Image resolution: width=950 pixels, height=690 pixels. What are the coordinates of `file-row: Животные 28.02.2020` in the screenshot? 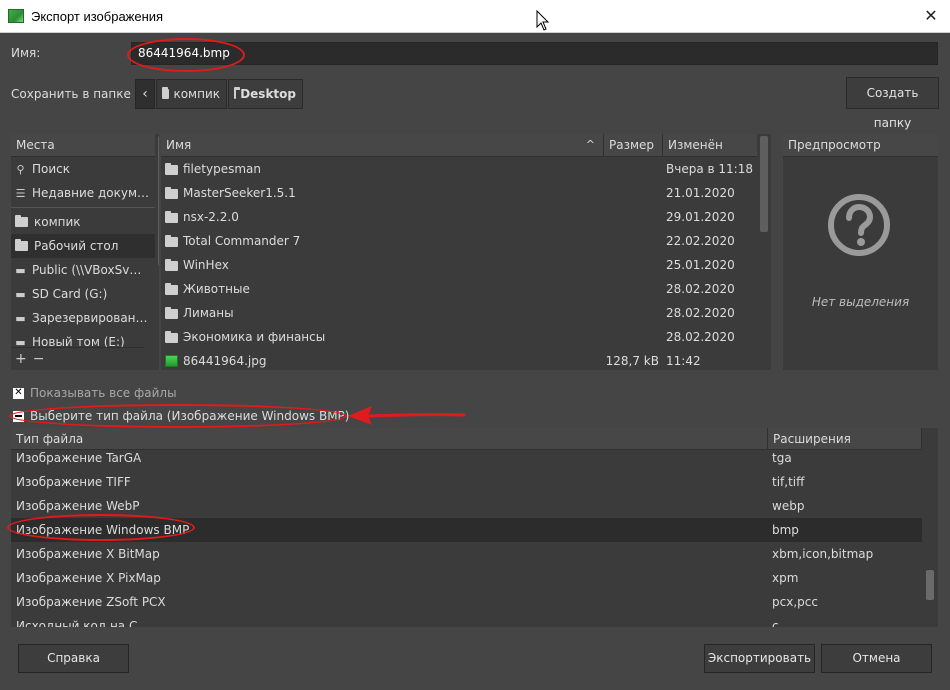 It's located at (466, 289).